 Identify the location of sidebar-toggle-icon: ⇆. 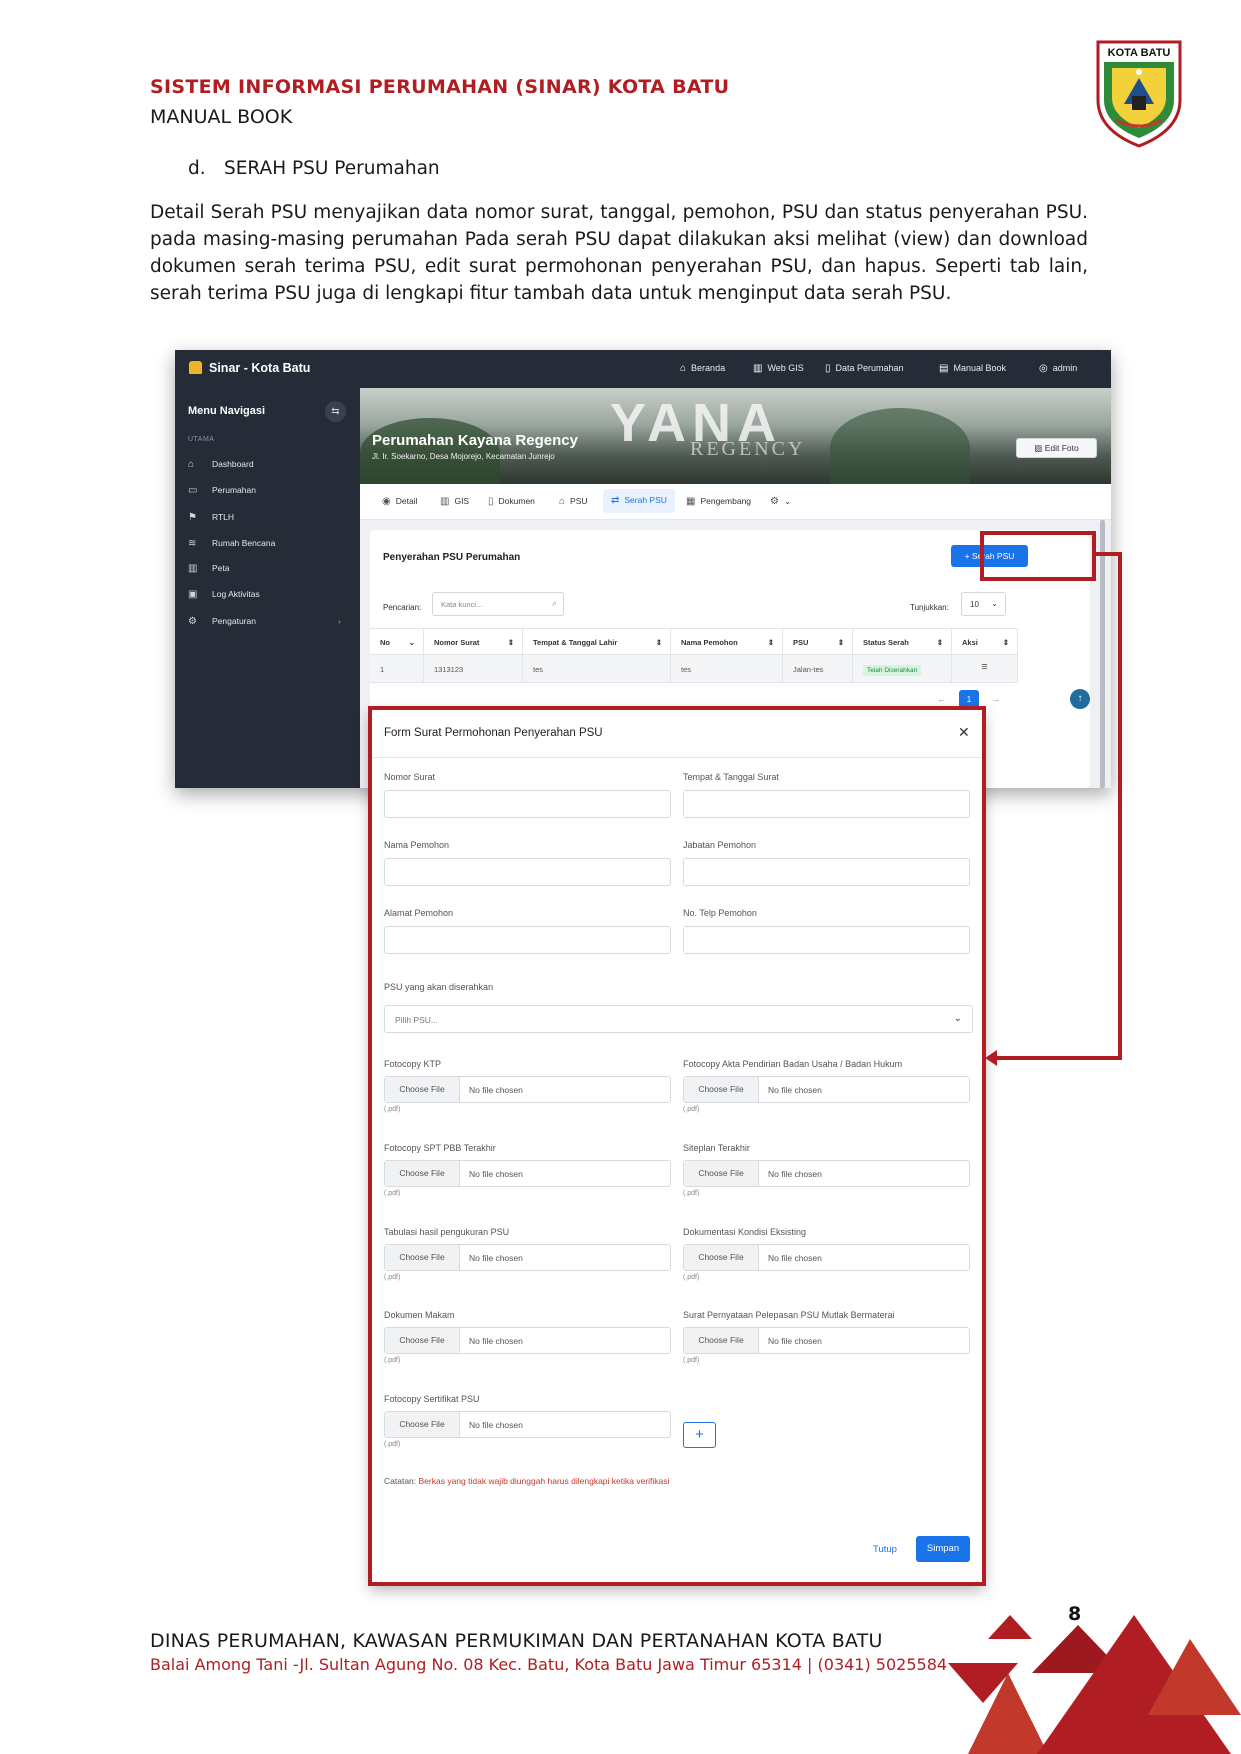
(335, 411).